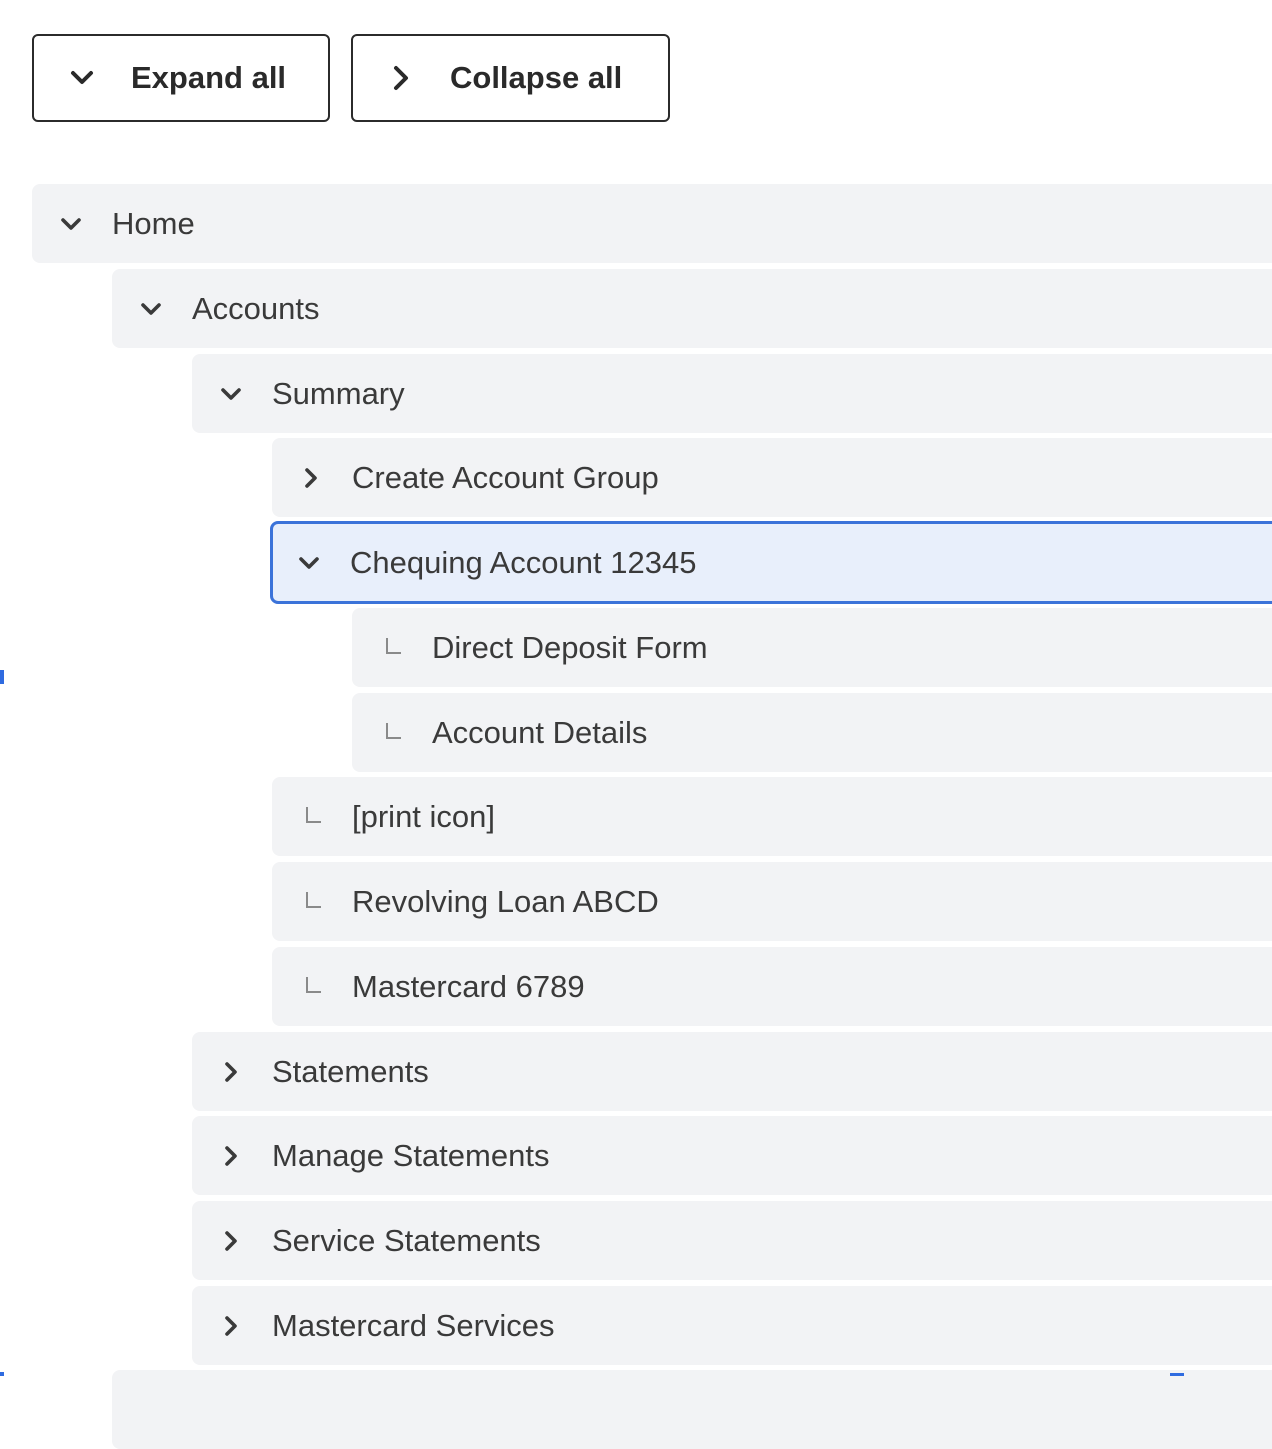  Describe the element at coordinates (153, 223) in the screenshot. I see `tree-node-label: Home` at that location.